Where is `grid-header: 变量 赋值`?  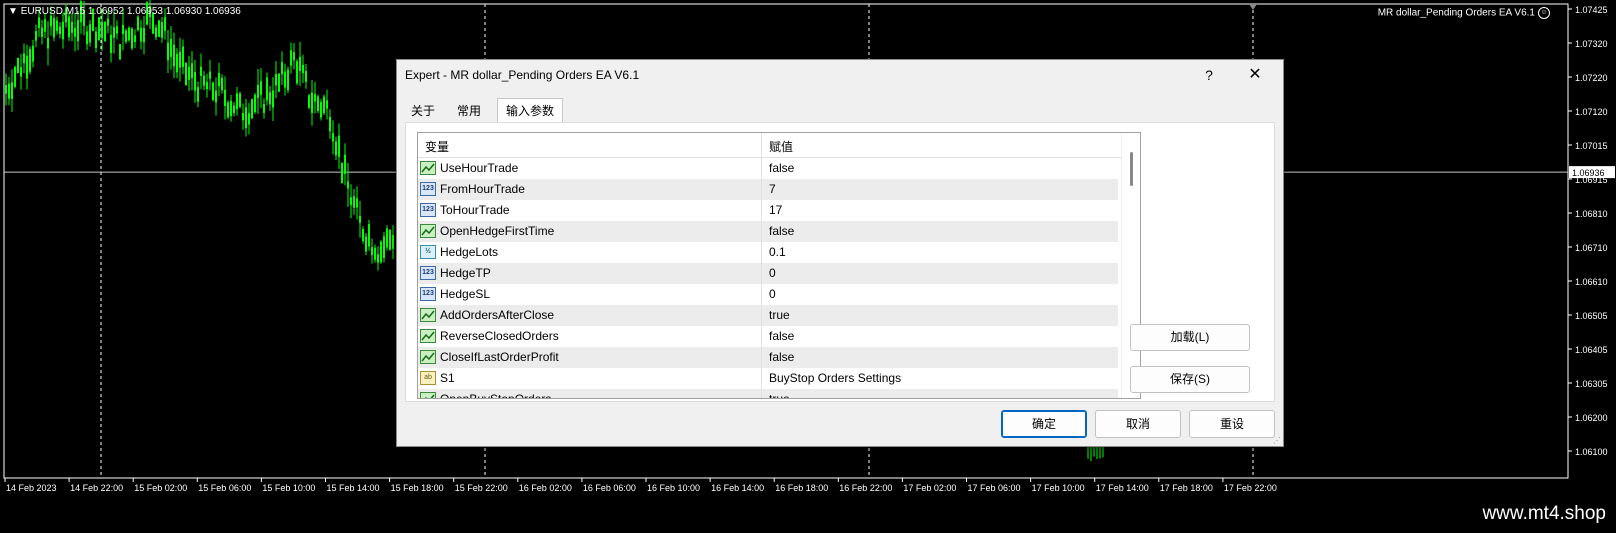 grid-header: 变量 赋值 is located at coordinates (779, 145).